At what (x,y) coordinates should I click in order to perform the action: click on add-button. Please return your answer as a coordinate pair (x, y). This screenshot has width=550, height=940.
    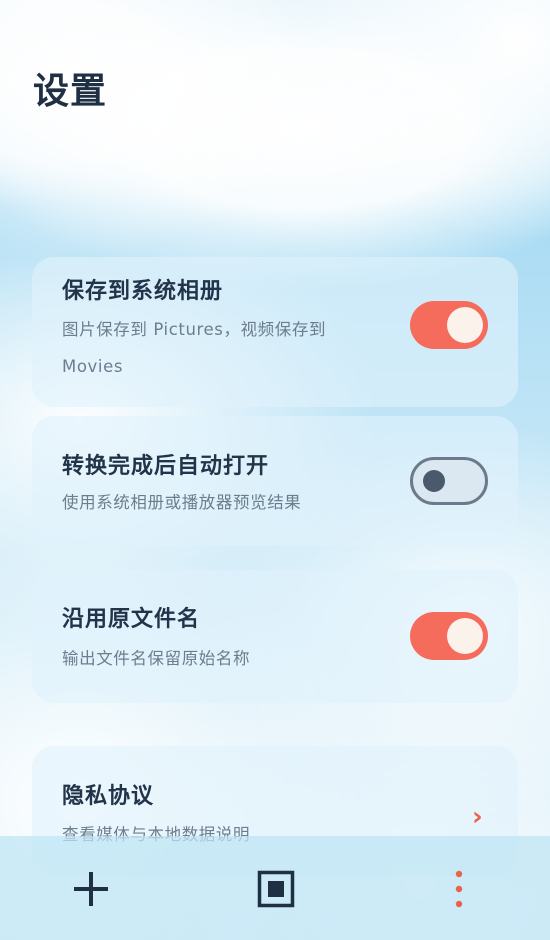
    Looking at the image, I should click on (91, 889).